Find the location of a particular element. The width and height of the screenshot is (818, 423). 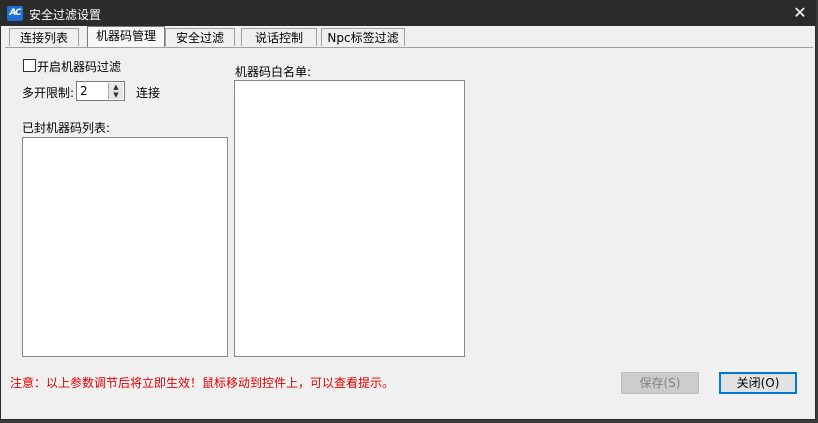

tab-speech-control: 说话控制 is located at coordinates (279, 37).